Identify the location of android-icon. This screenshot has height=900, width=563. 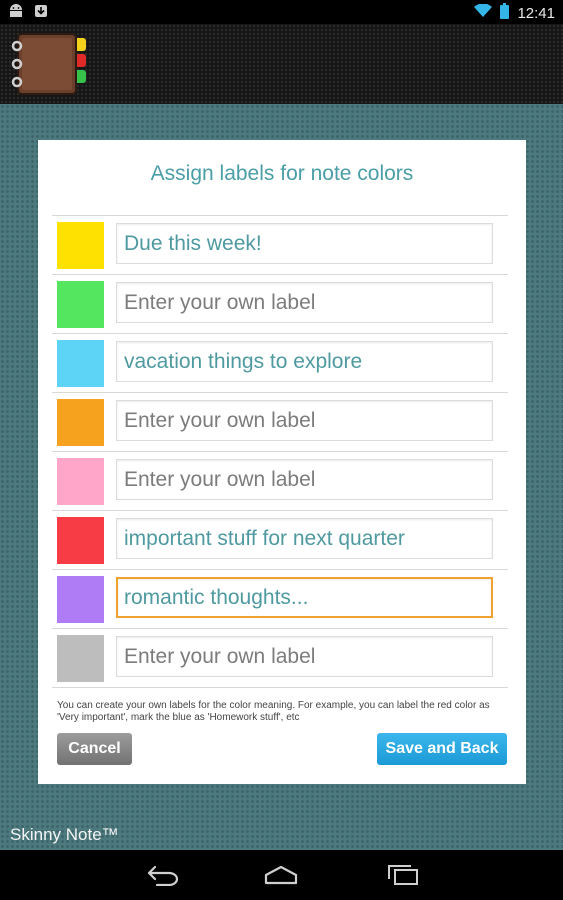
(16, 13).